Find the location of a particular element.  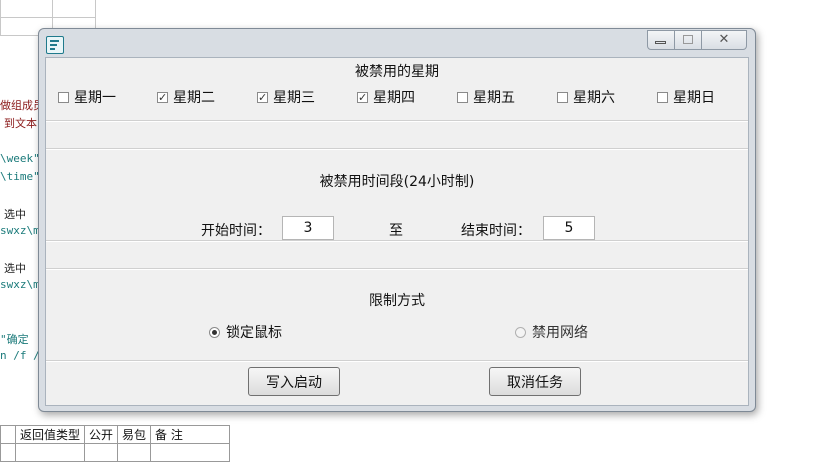

checkbox-label: 星期六 is located at coordinates (594, 98).